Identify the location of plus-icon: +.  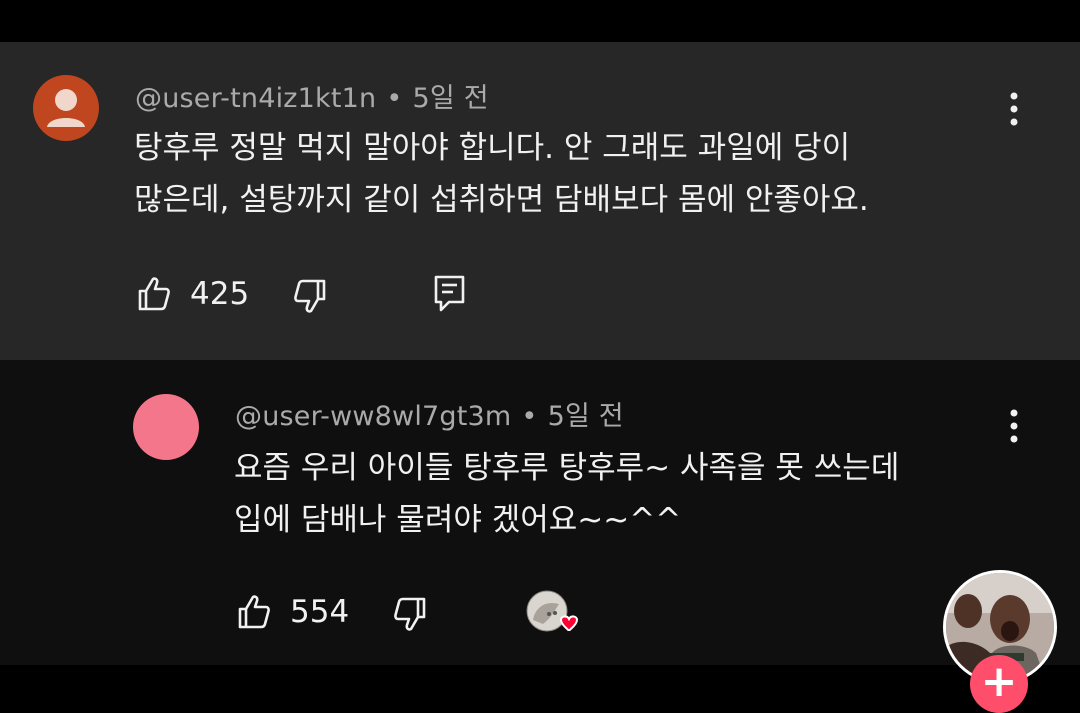
(999, 681).